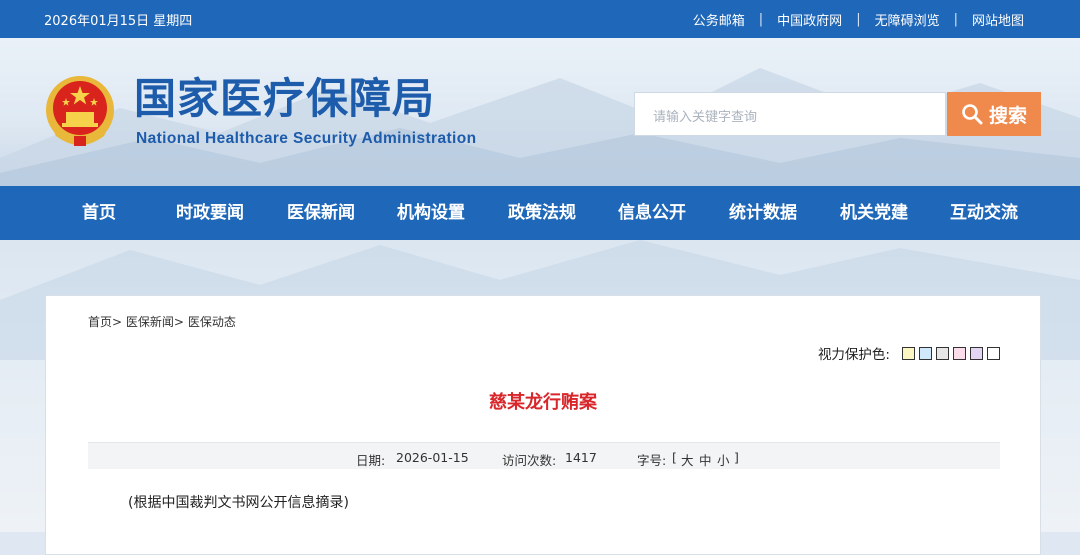 This screenshot has height=555, width=1080. Describe the element at coordinates (790, 114) in the screenshot. I see `search-input: 请输入关键字查询` at that location.